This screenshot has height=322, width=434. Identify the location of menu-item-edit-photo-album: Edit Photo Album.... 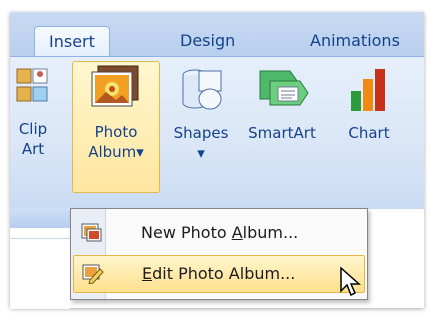
(219, 274).